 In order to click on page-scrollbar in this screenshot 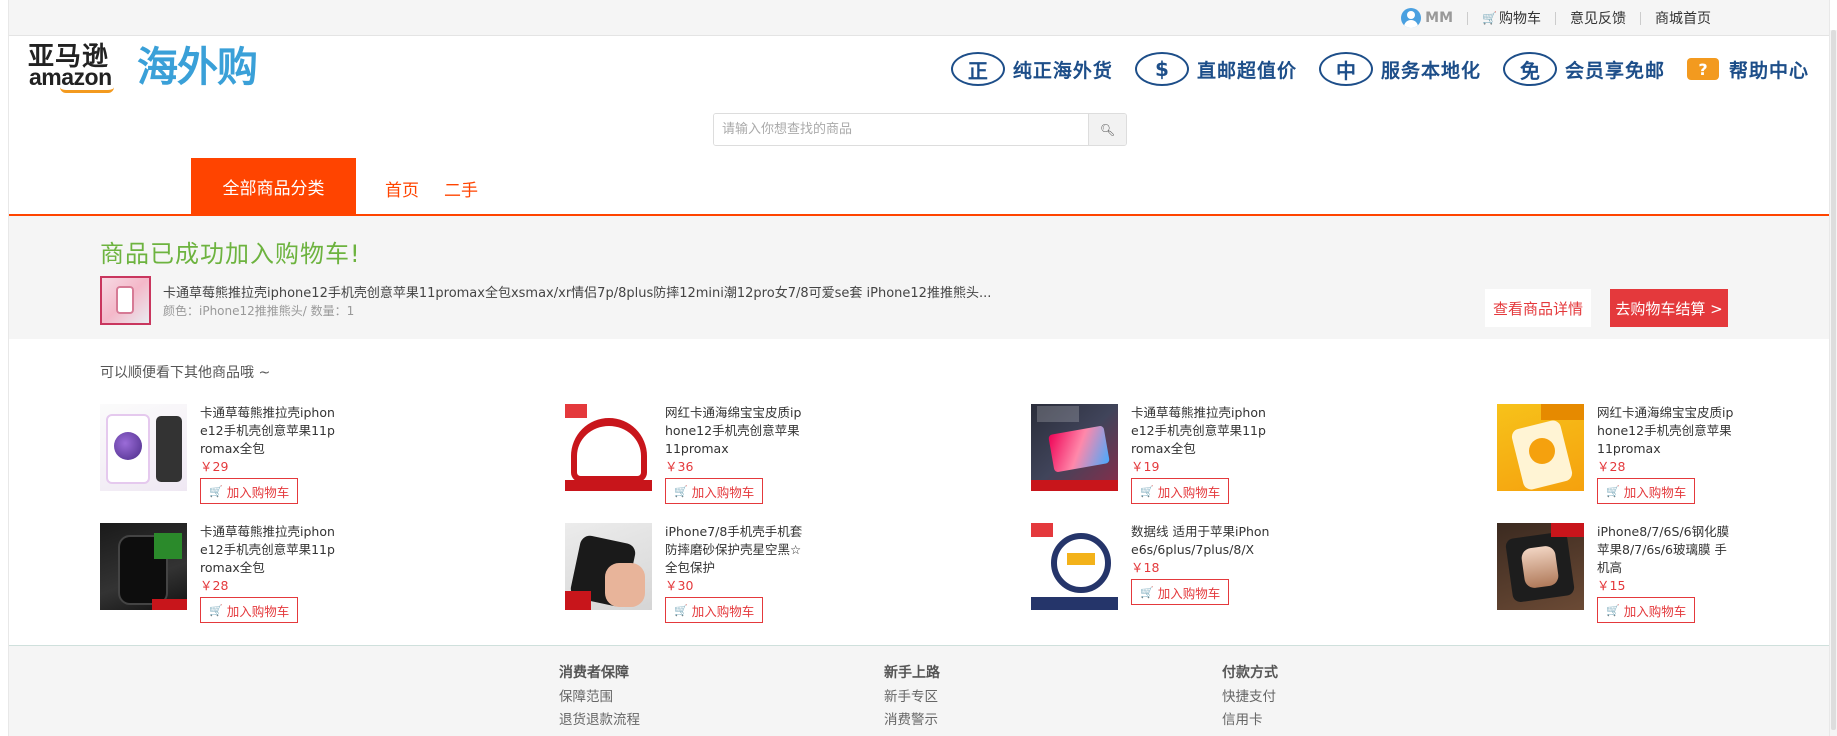, I will do `click(1833, 383)`.